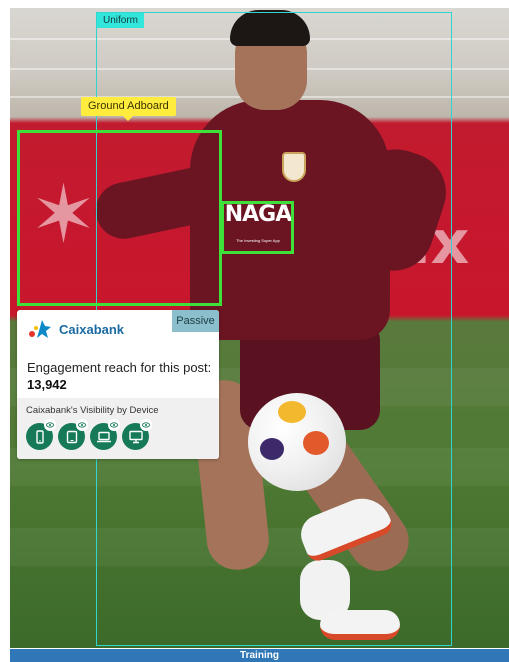  I want to click on device-button-desktop, so click(137, 434).